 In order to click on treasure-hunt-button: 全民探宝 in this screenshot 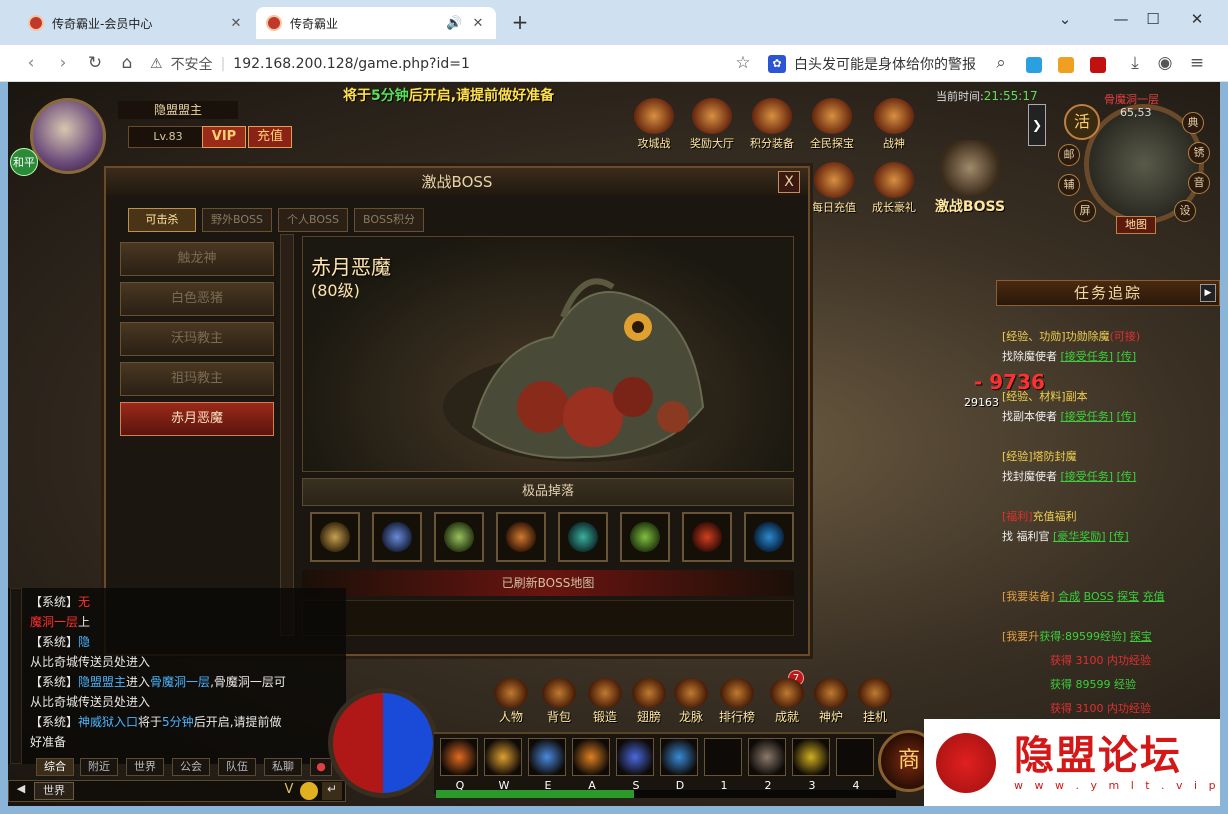, I will do `click(832, 124)`.